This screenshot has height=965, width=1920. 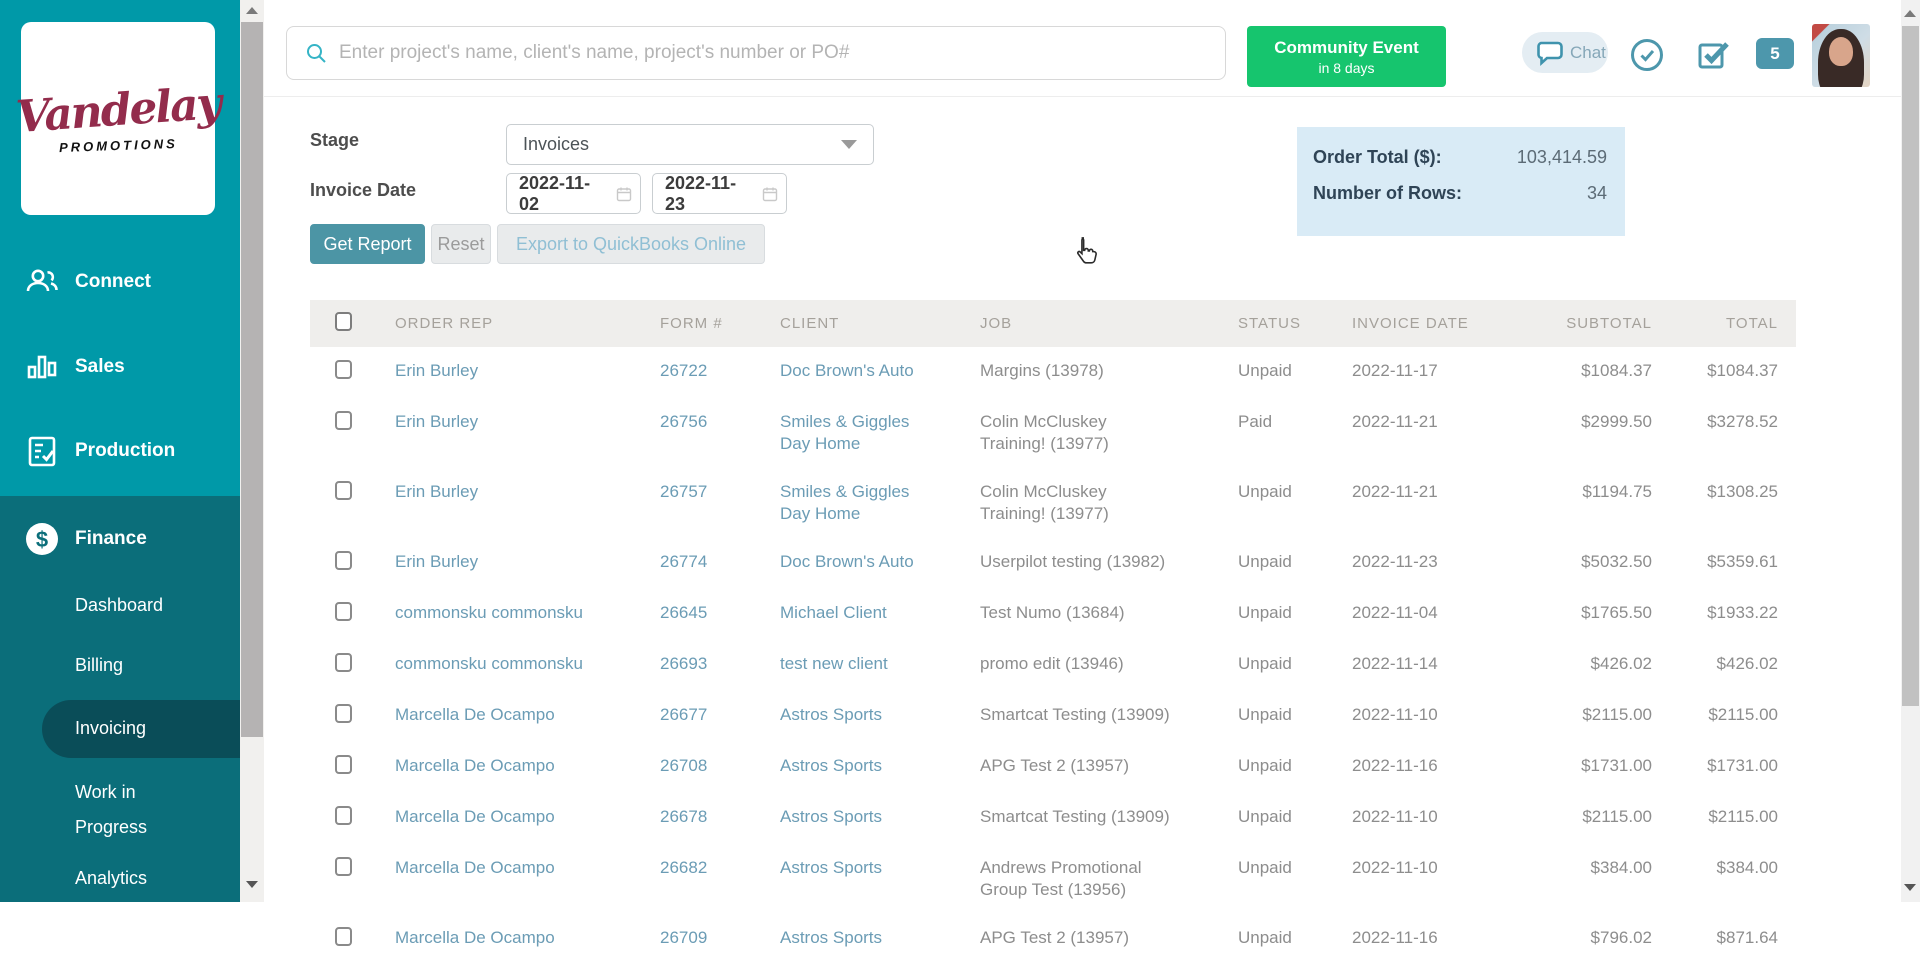 What do you see at coordinates (865, 879) in the screenshot?
I see `client-cell: Astros Sports` at bounding box center [865, 879].